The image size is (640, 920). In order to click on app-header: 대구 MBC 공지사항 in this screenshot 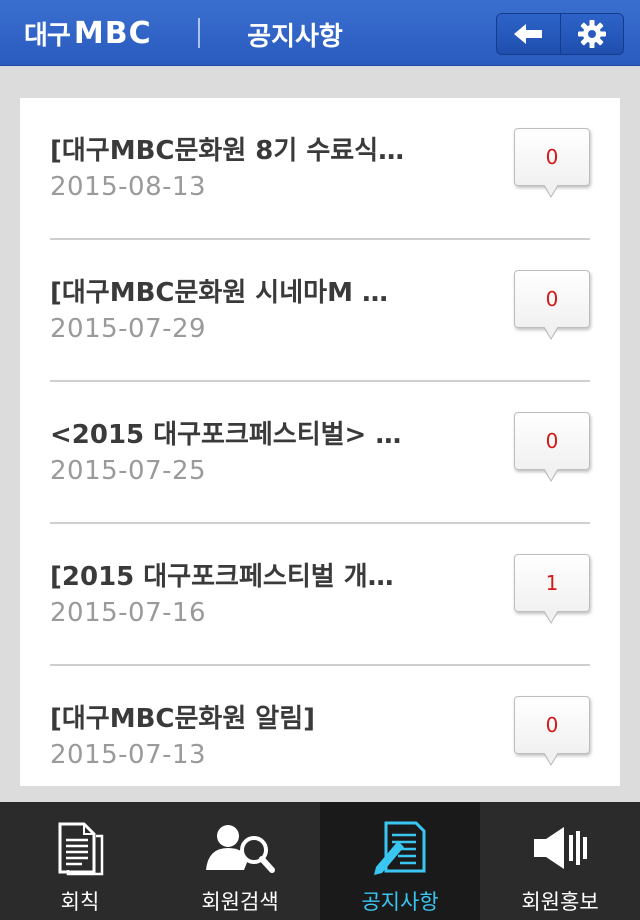, I will do `click(320, 33)`.